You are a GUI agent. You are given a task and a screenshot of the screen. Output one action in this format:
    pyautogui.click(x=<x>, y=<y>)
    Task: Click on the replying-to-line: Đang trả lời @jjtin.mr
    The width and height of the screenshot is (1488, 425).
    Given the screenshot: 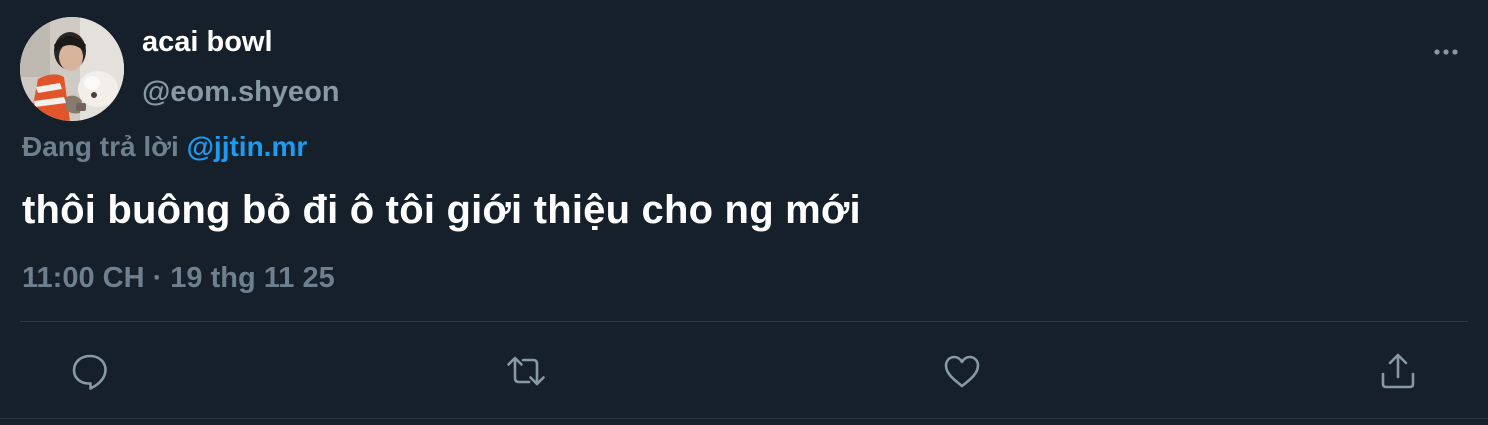 What is the action you would take?
    pyautogui.click(x=164, y=147)
    